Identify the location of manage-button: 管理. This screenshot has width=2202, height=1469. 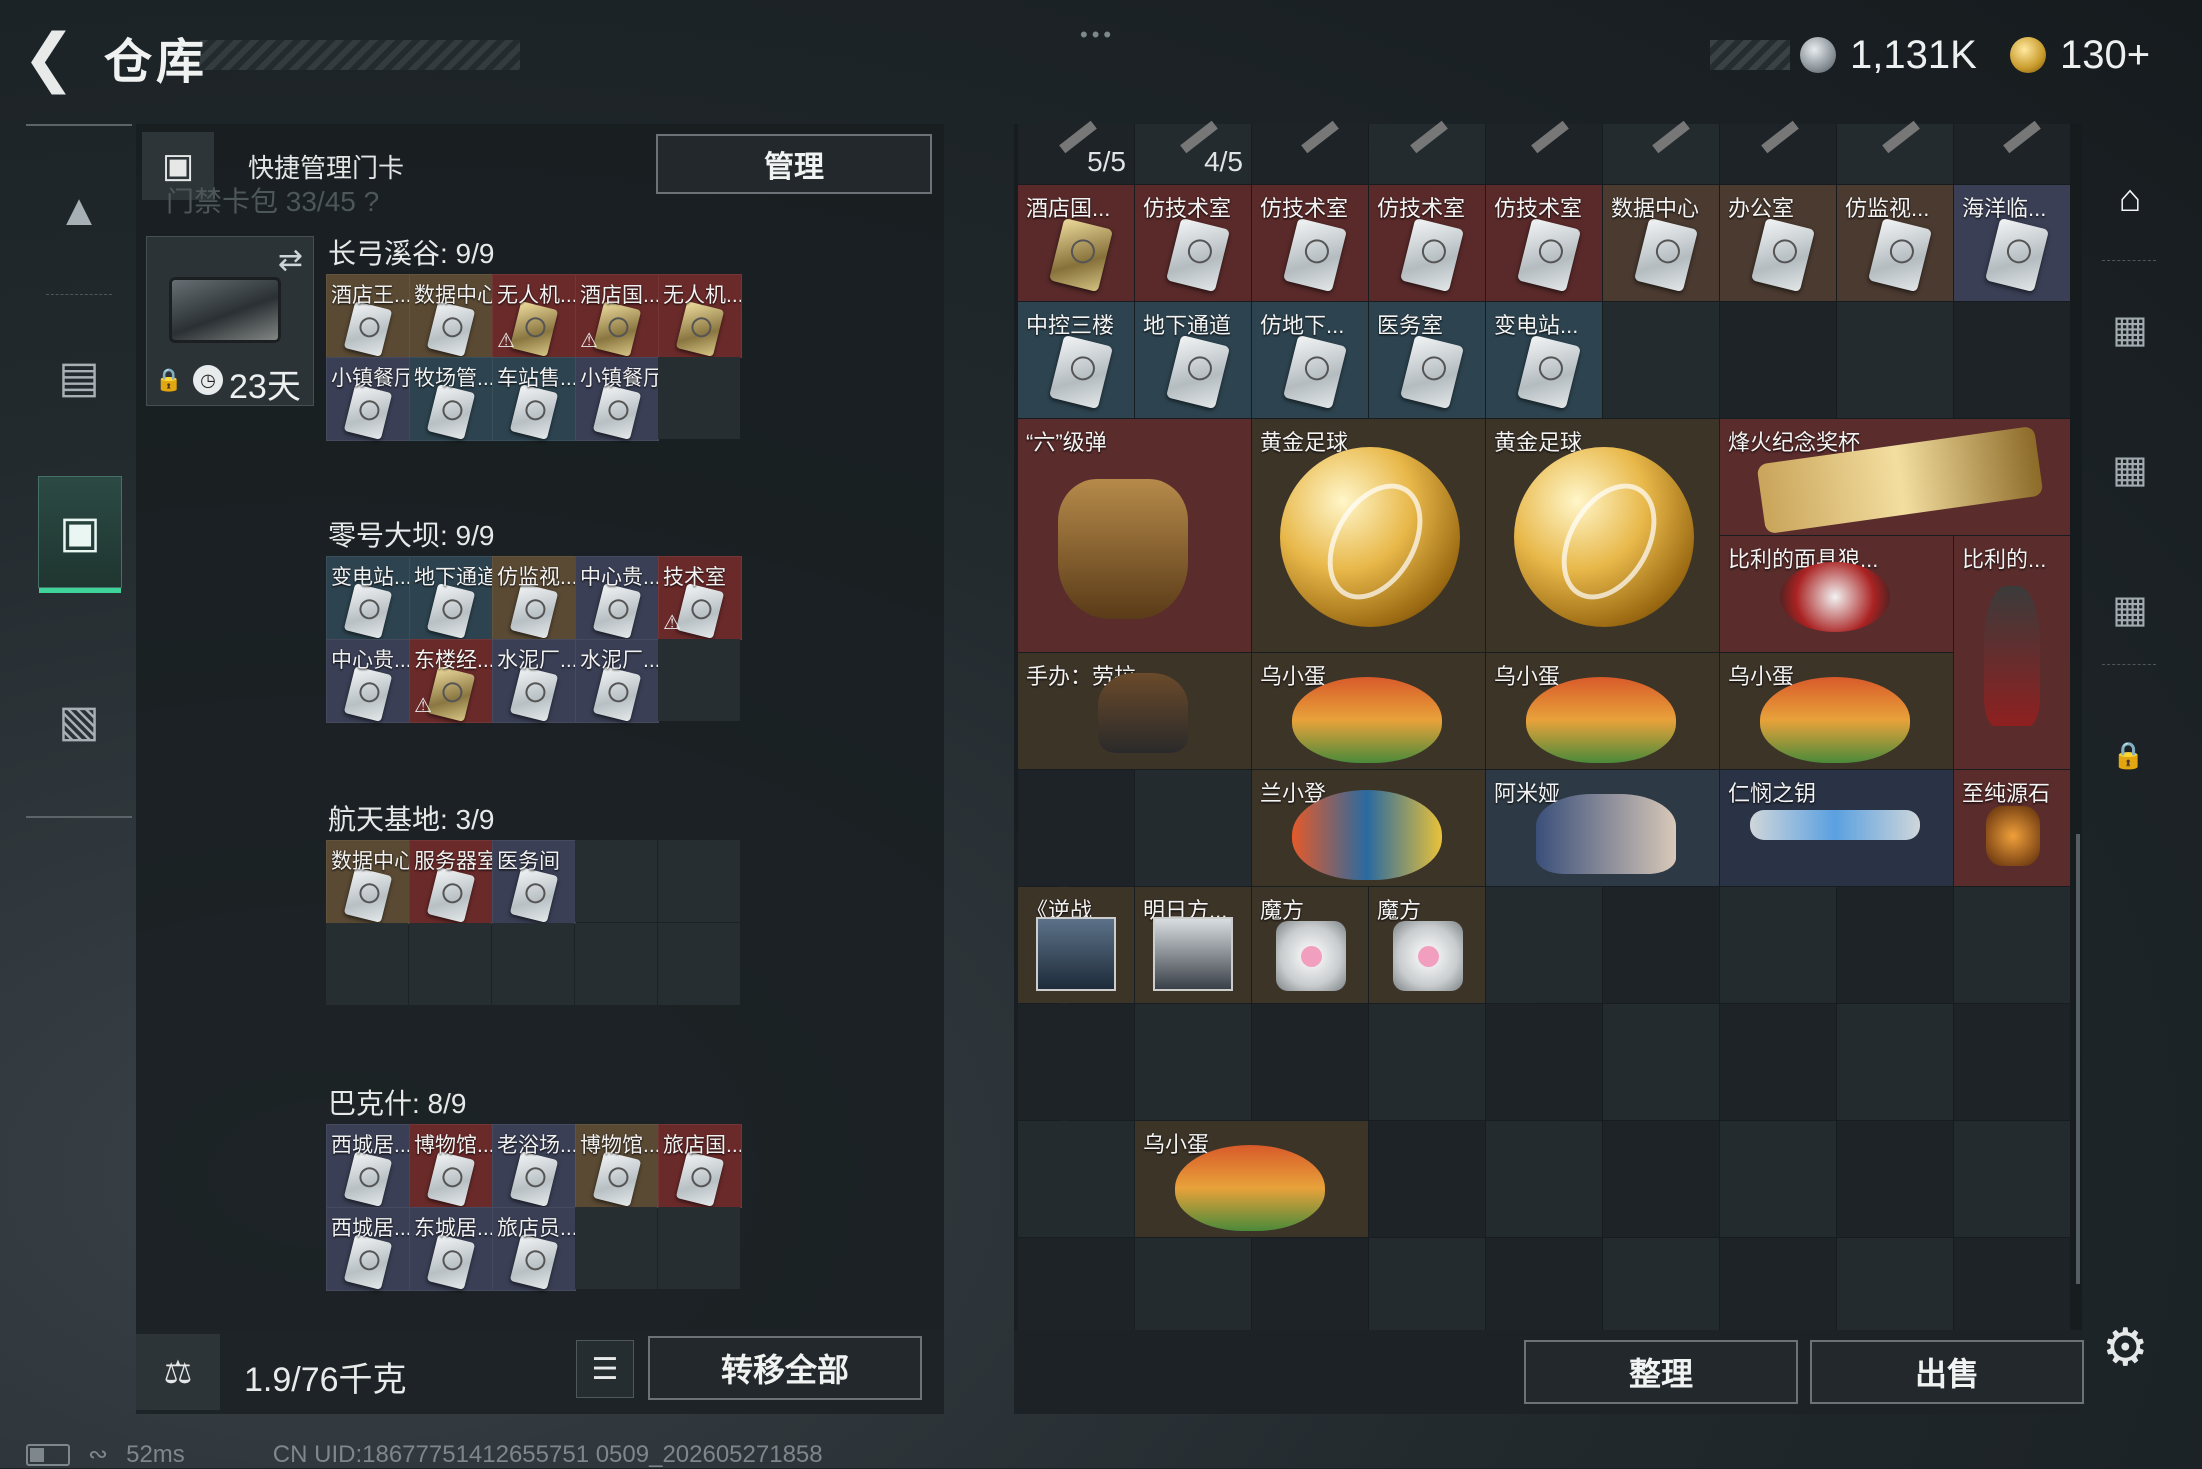
(794, 164).